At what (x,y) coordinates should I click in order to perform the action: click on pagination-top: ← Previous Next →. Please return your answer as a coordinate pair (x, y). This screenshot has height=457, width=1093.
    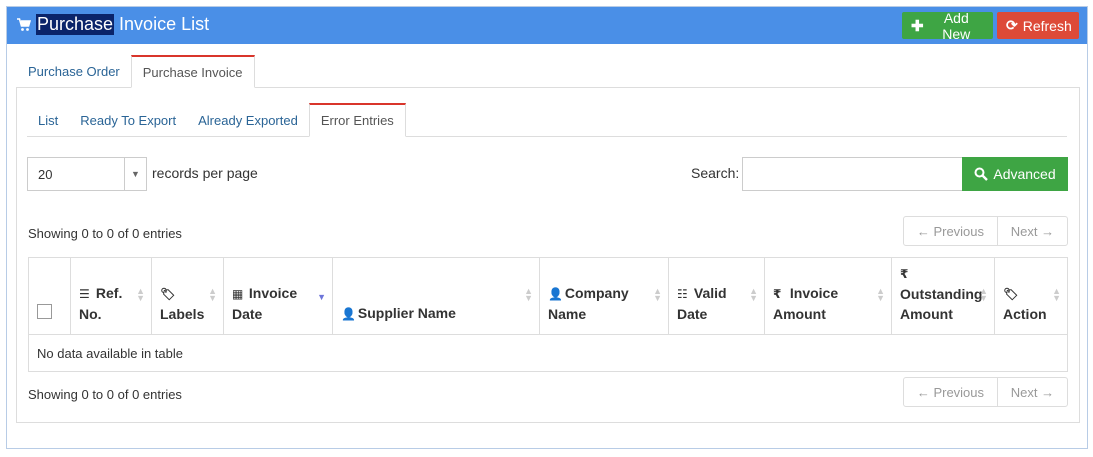
    Looking at the image, I should click on (985, 231).